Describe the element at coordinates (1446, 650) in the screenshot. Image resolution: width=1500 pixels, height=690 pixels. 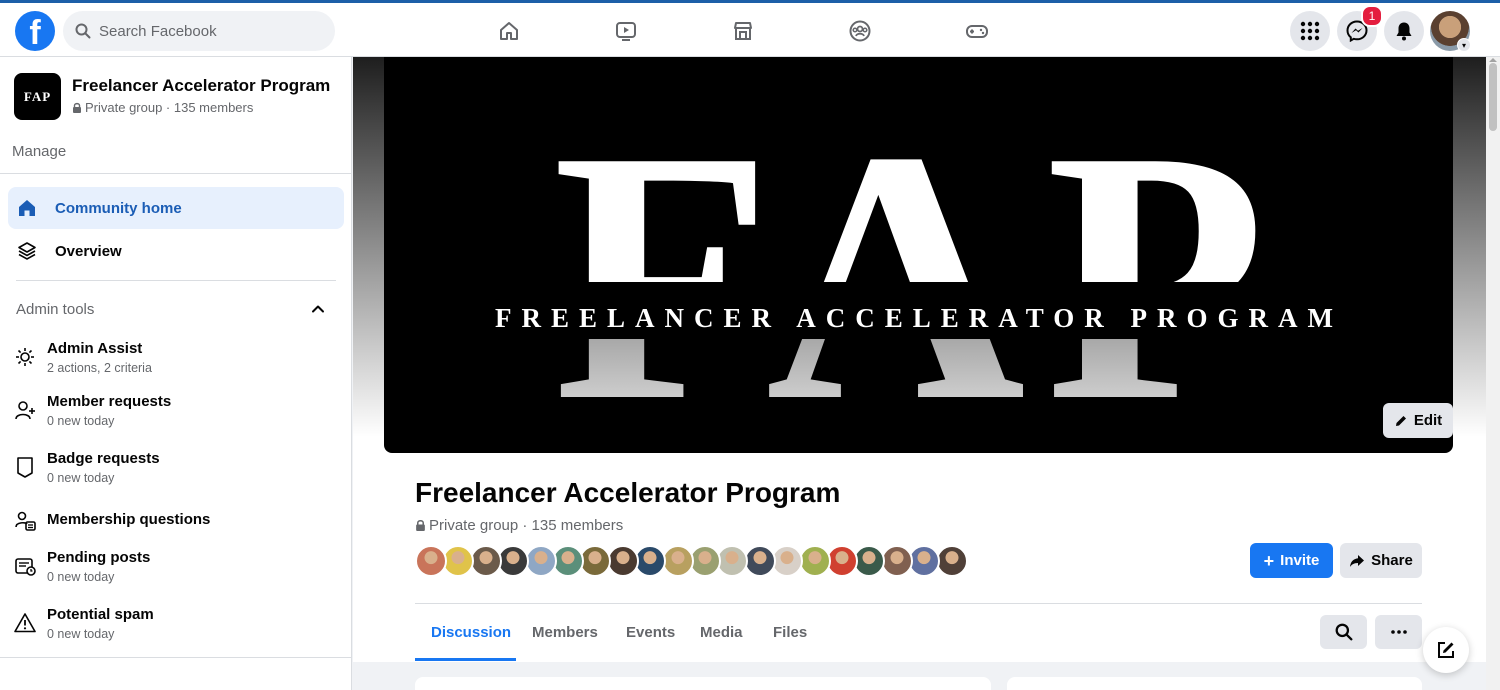
I see `new-message-button` at that location.